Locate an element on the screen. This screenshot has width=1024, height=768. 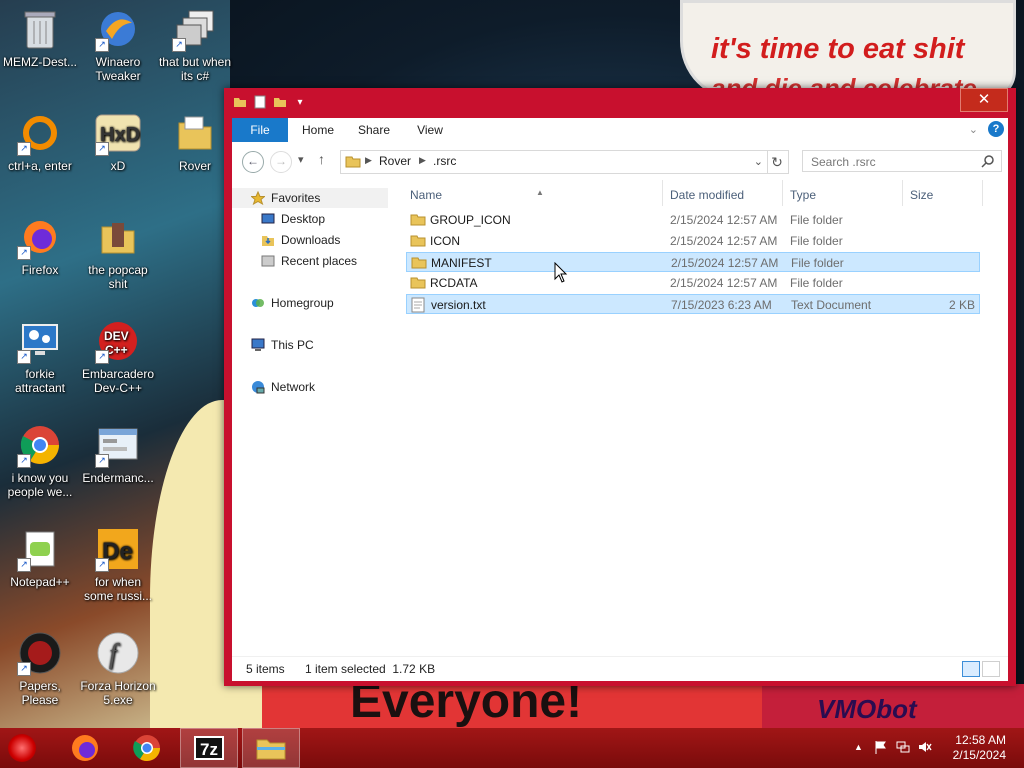
folder-icon is located at coordinates (418, 220).